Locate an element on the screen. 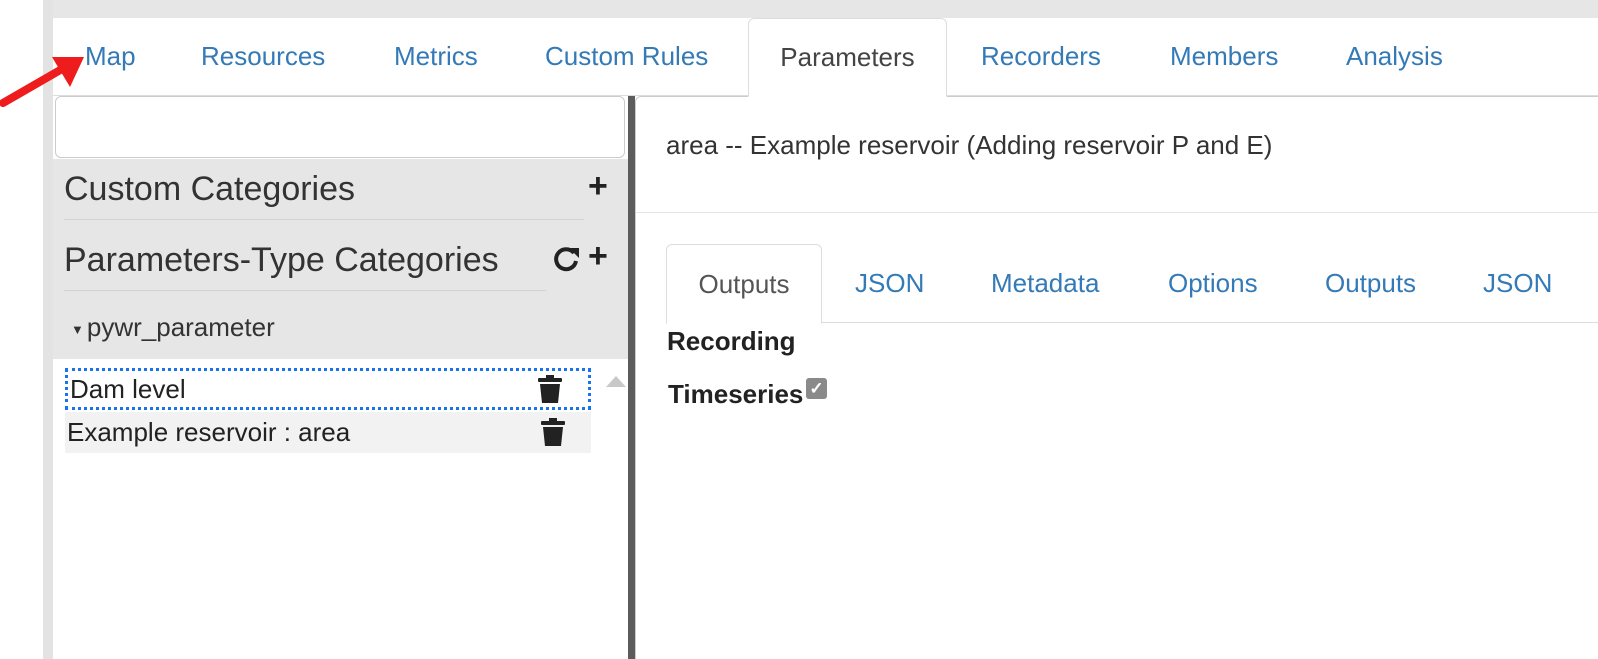 This screenshot has height=659, width=1598. custom-categories-heading: Custom Categories is located at coordinates (210, 189).